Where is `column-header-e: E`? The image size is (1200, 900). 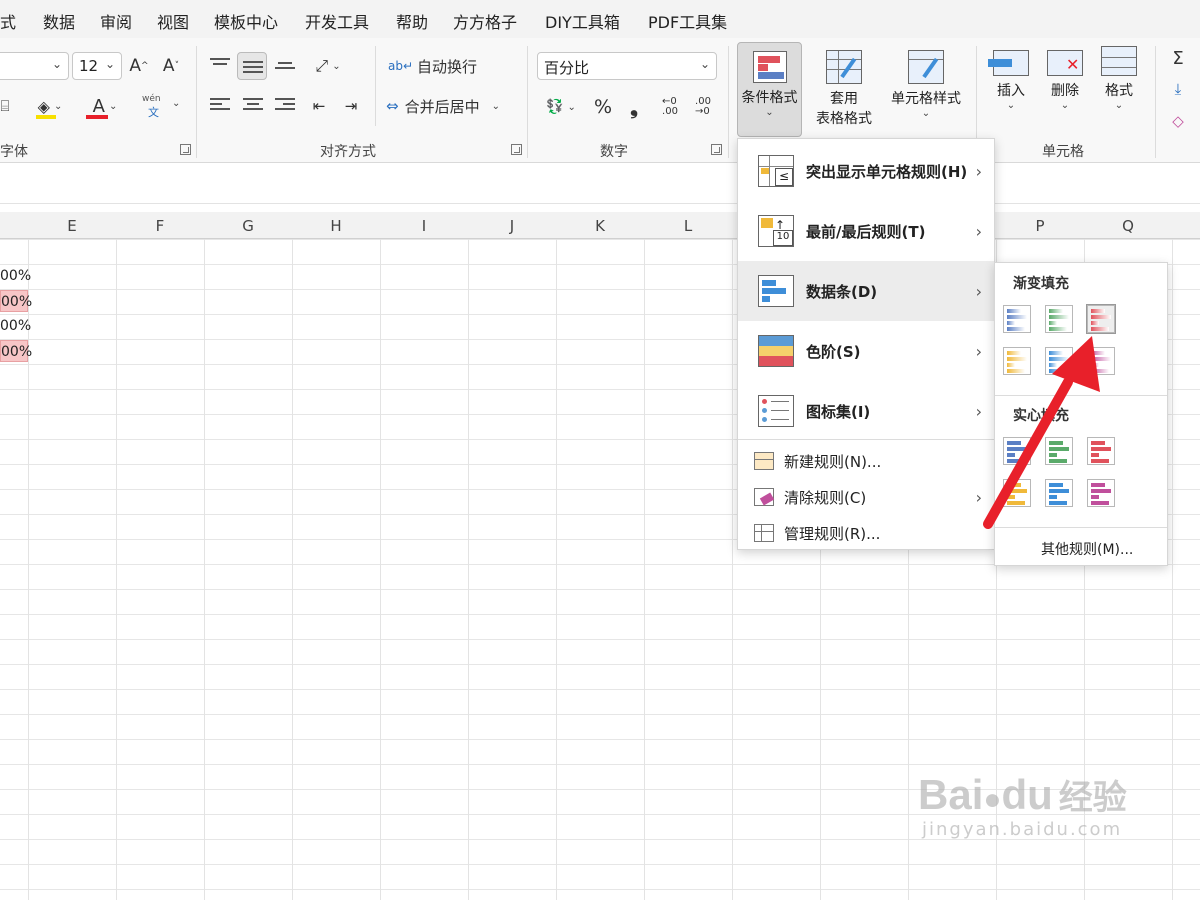 column-header-e: E is located at coordinates (72, 226).